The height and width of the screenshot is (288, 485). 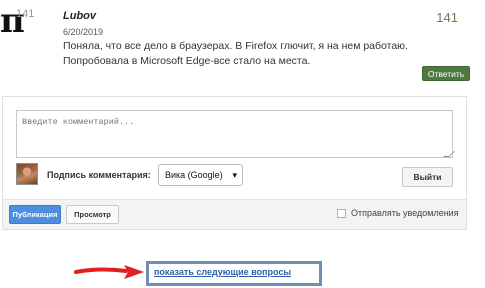 I want to click on red-arrow-icon, so click(x=109, y=272).